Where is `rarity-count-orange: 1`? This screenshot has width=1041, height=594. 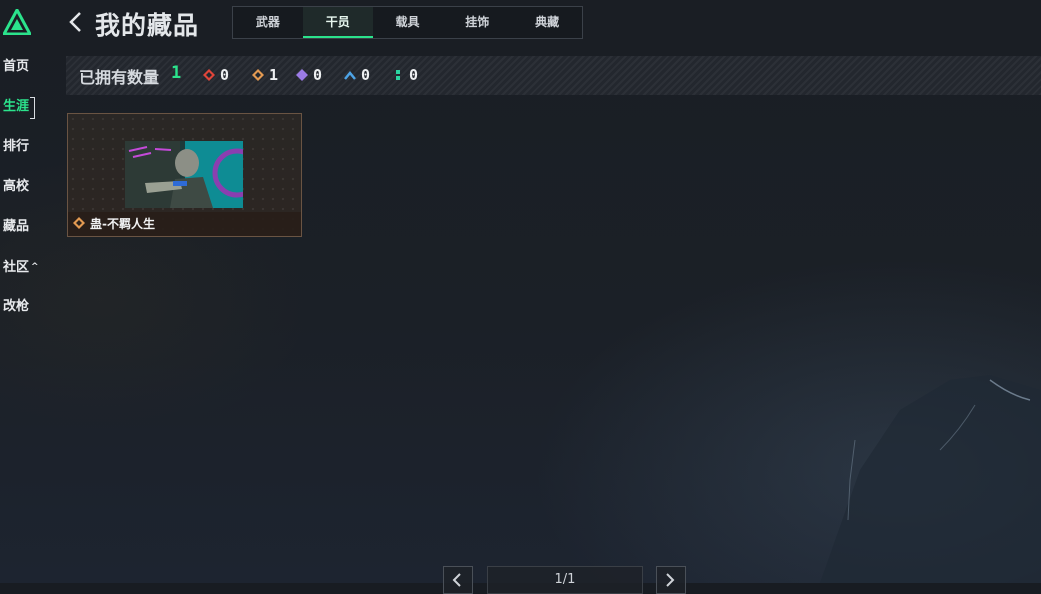
rarity-count-orange: 1 is located at coordinates (265, 75).